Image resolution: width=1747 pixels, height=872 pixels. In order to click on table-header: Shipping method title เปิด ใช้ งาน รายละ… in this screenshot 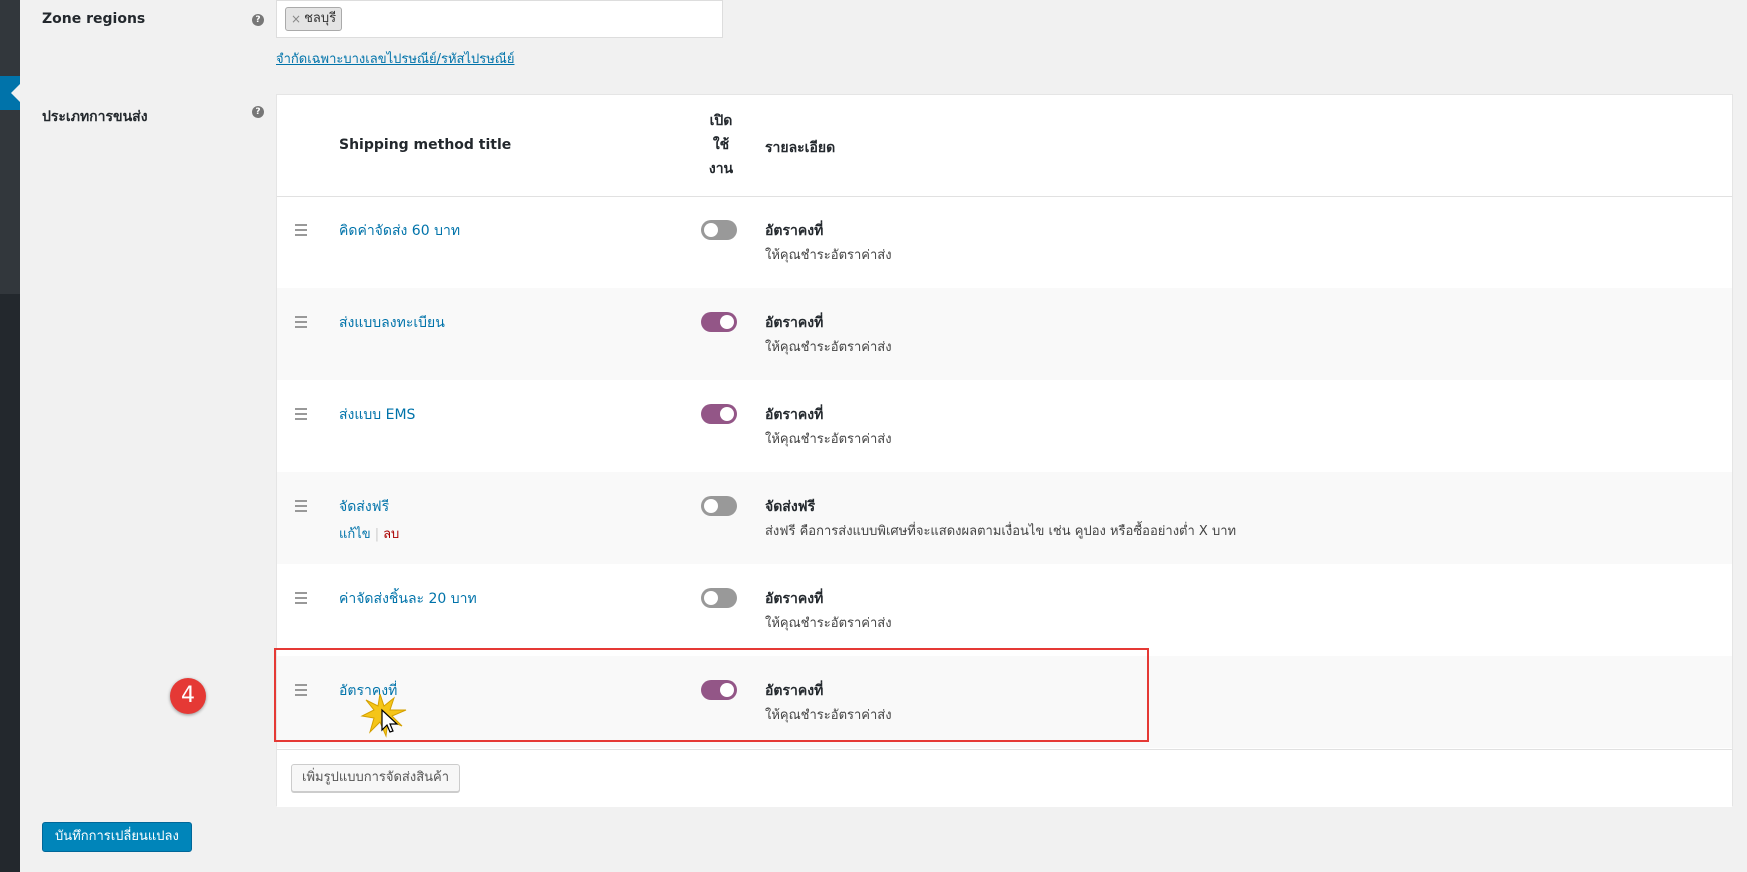, I will do `click(1004, 146)`.